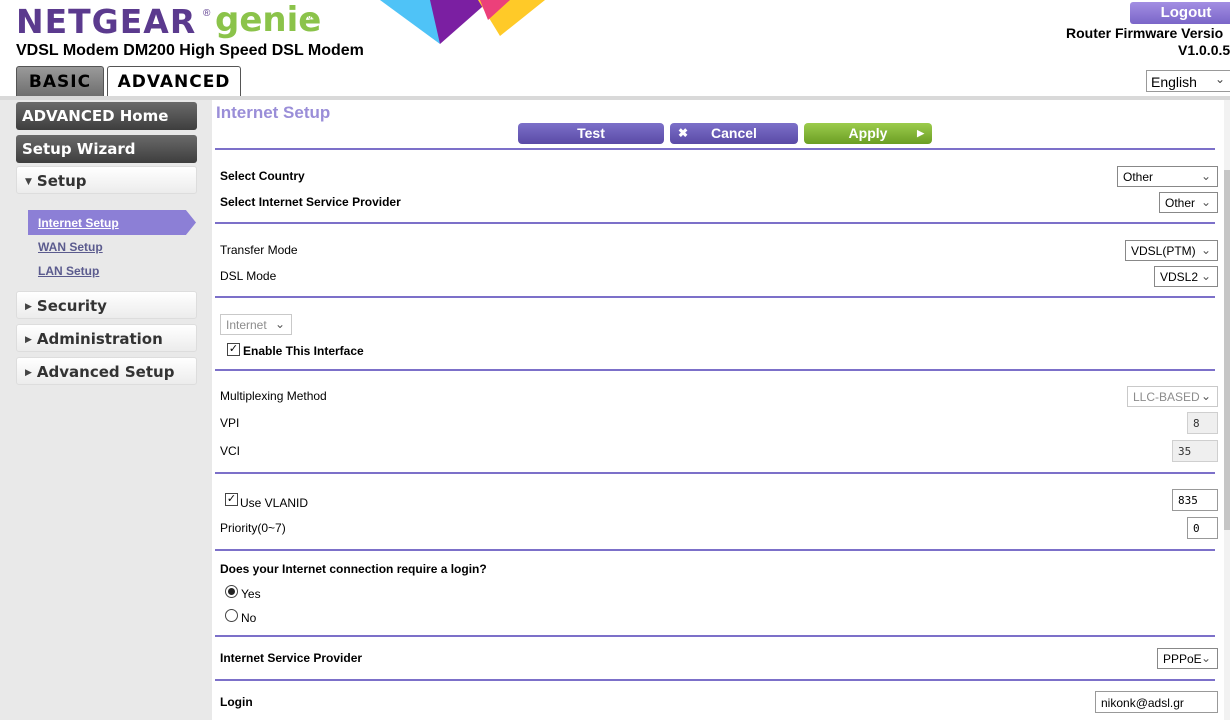  What do you see at coordinates (236, 702) in the screenshot?
I see `login-label: Login` at bounding box center [236, 702].